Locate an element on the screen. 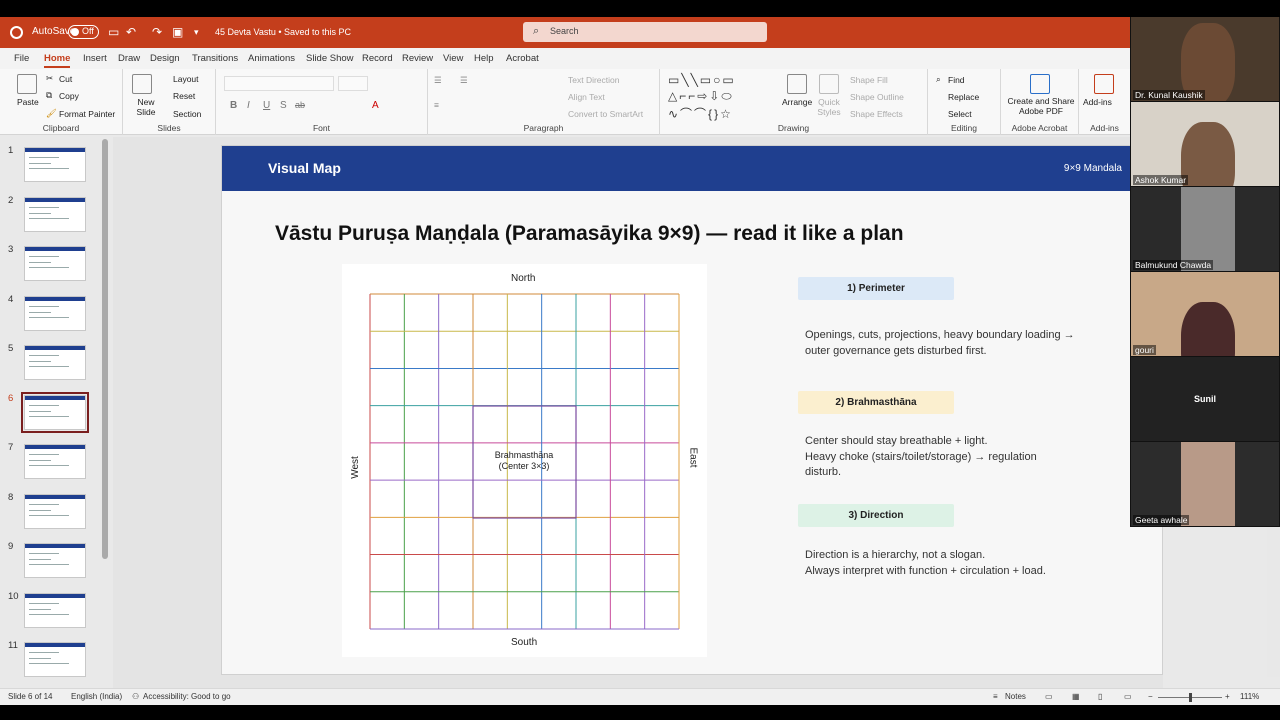  normal-view-icon: ▭ is located at coordinates (1049, 696).